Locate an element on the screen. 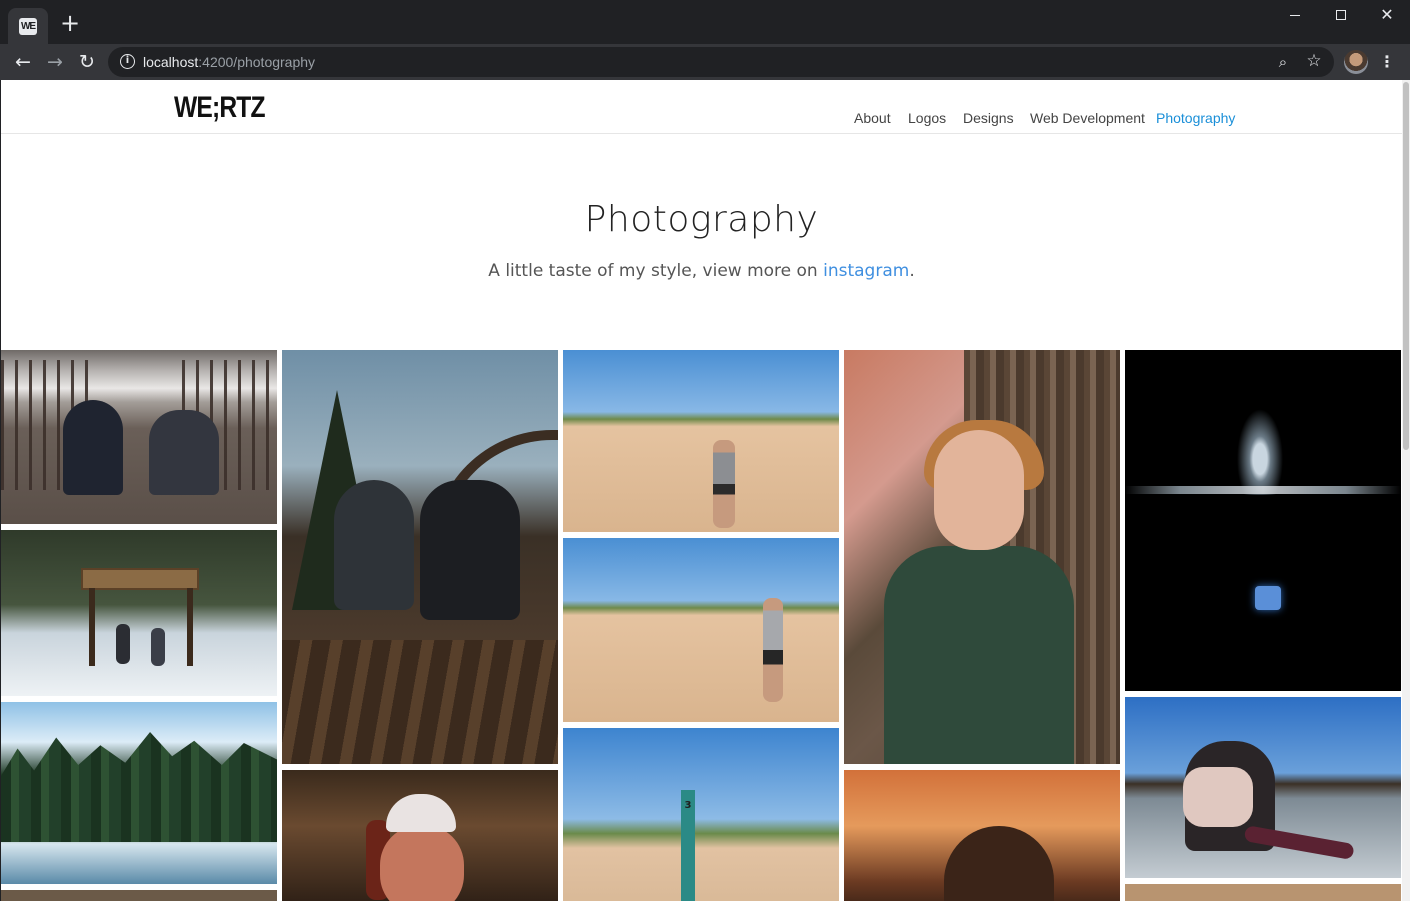  instagram-link: instagram is located at coordinates (866, 271).